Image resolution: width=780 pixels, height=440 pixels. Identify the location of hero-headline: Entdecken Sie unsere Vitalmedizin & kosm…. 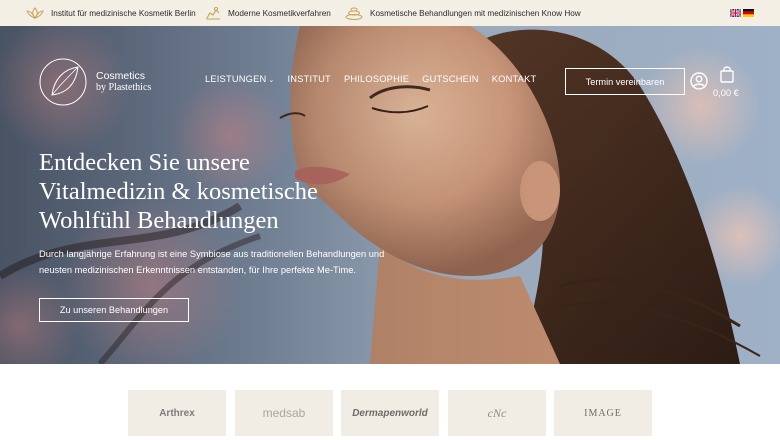
(219, 191).